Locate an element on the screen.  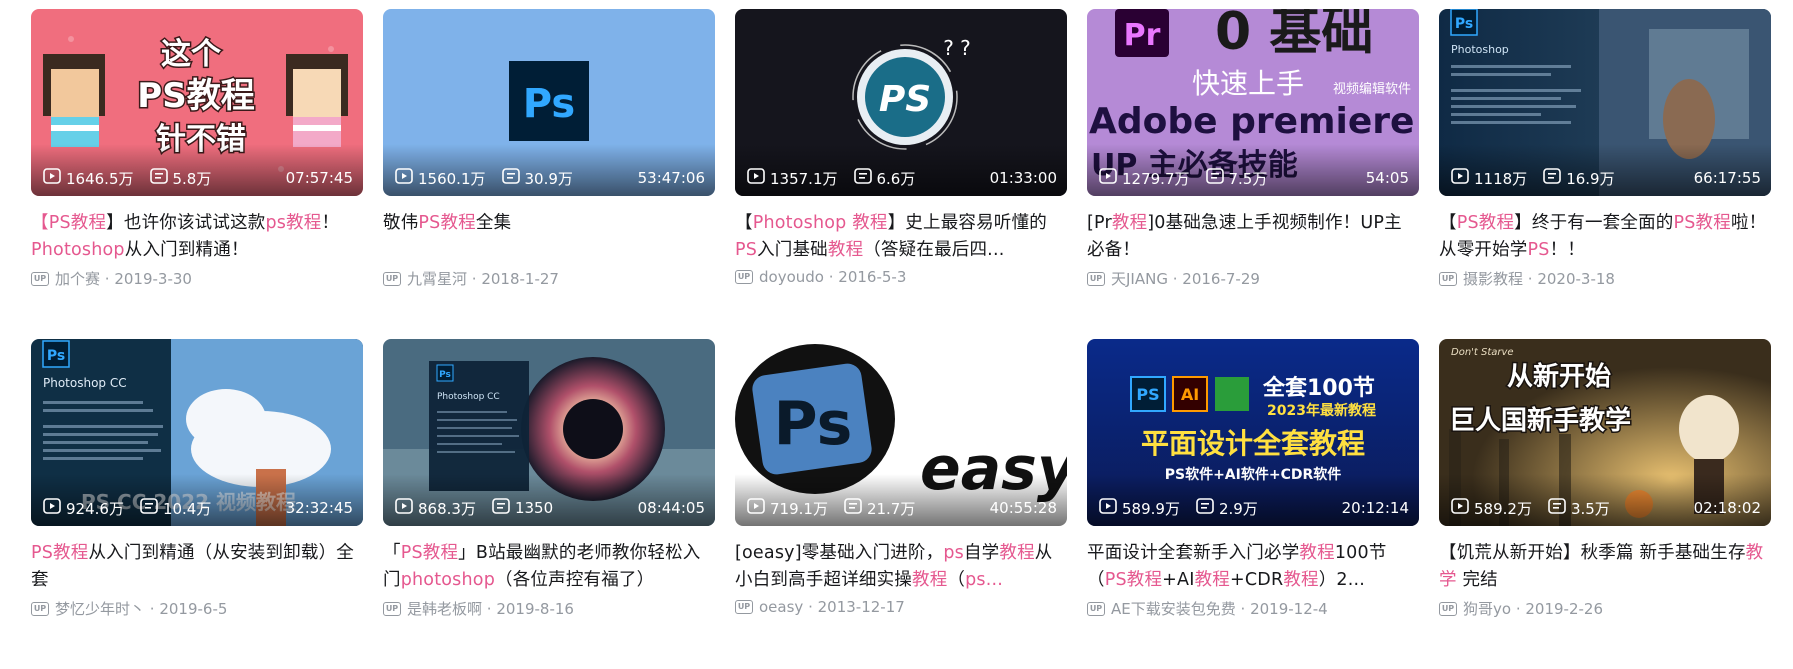
video-author: 天JIANG is located at coordinates (1139, 278).